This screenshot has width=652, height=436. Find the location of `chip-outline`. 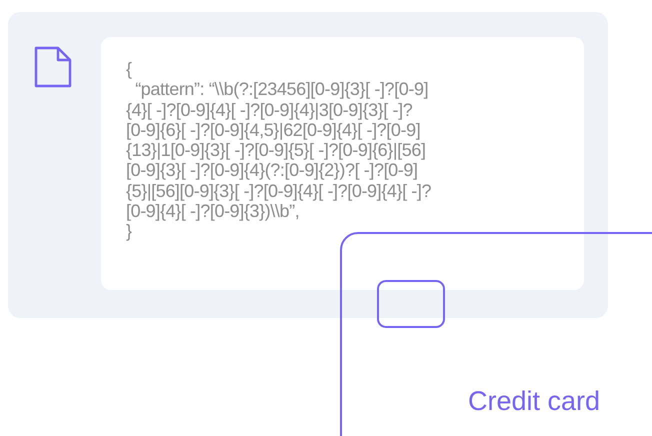

chip-outline is located at coordinates (411, 304).